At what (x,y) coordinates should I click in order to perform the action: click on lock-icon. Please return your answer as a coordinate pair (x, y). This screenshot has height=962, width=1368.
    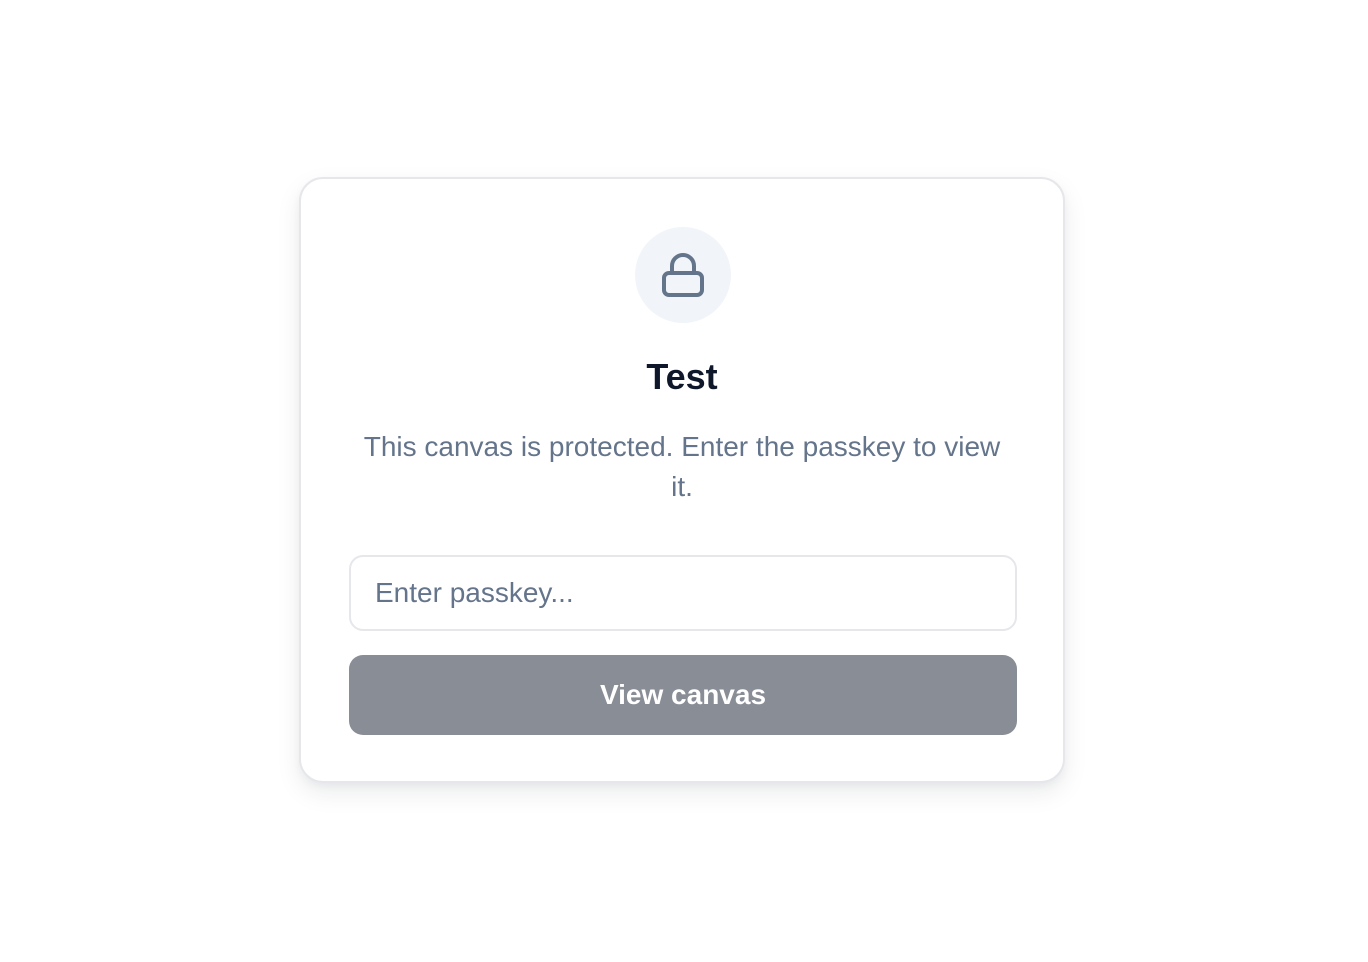
    Looking at the image, I should click on (683, 275).